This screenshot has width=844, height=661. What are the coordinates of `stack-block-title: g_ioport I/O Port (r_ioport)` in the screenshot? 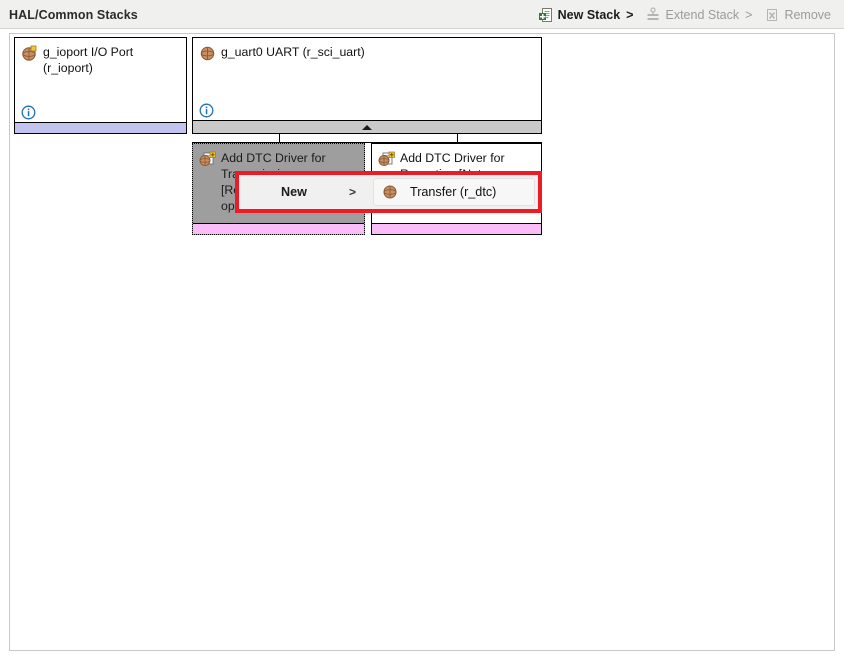 It's located at (88, 60).